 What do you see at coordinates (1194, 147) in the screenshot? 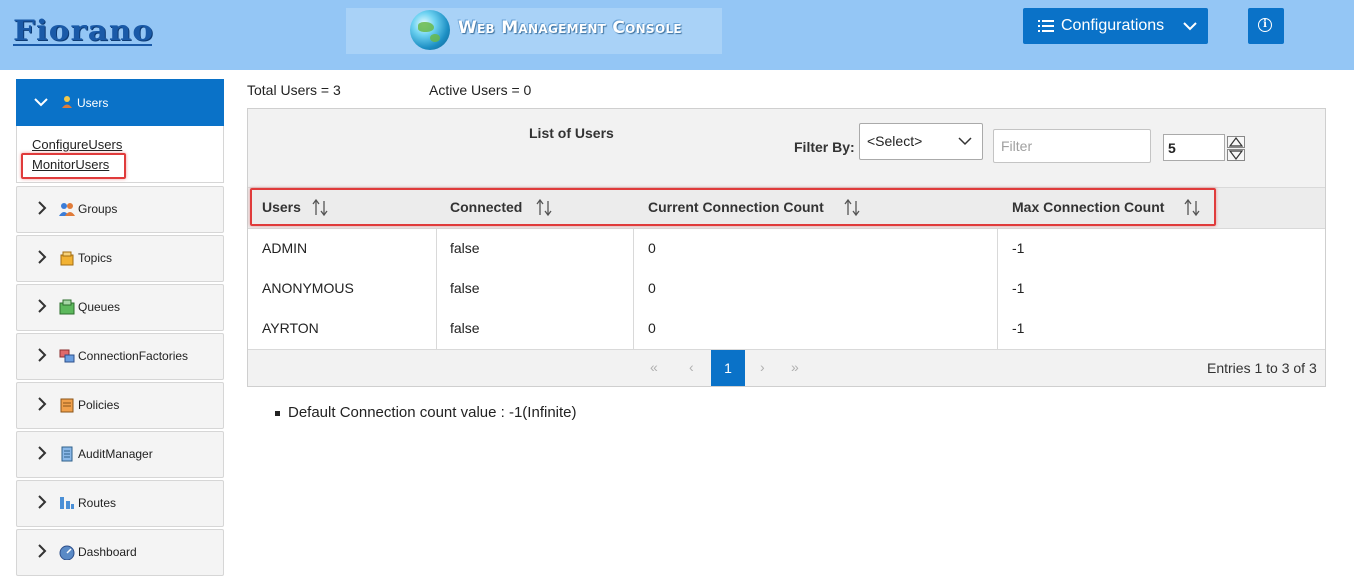
I see `page-size-input: 5` at bounding box center [1194, 147].